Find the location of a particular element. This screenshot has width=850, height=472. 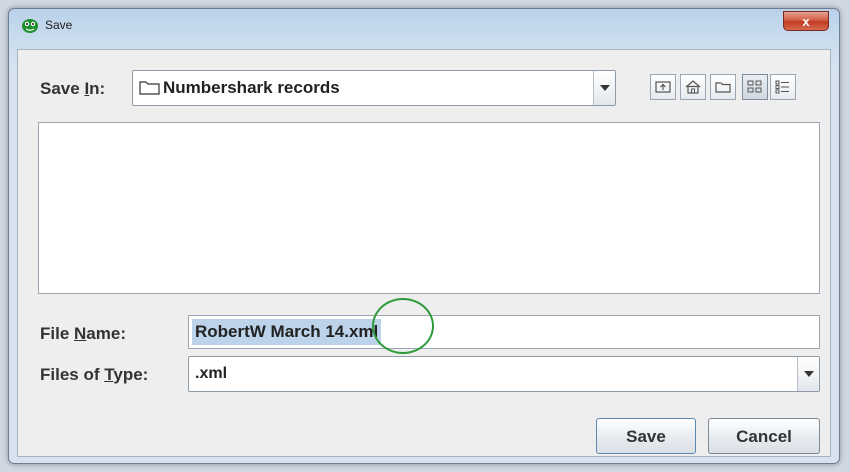

home-icon is located at coordinates (693, 87).